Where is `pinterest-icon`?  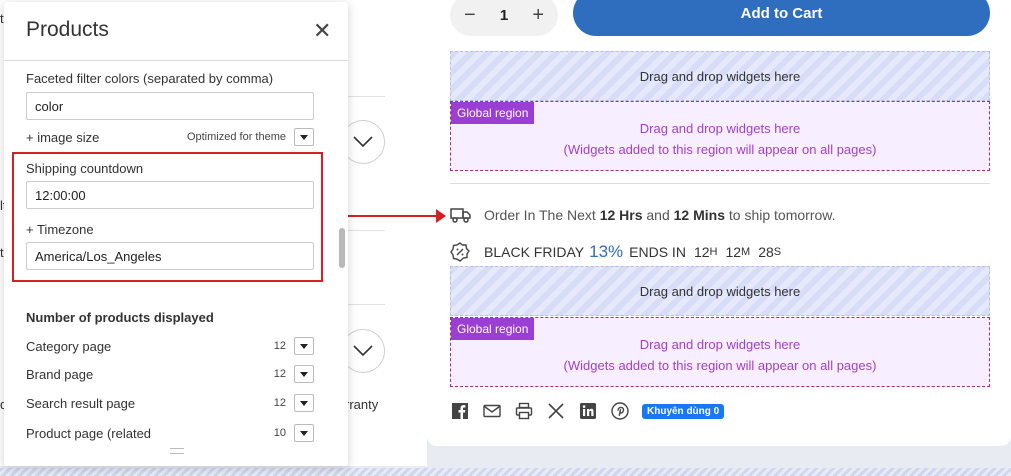 pinterest-icon is located at coordinates (620, 411).